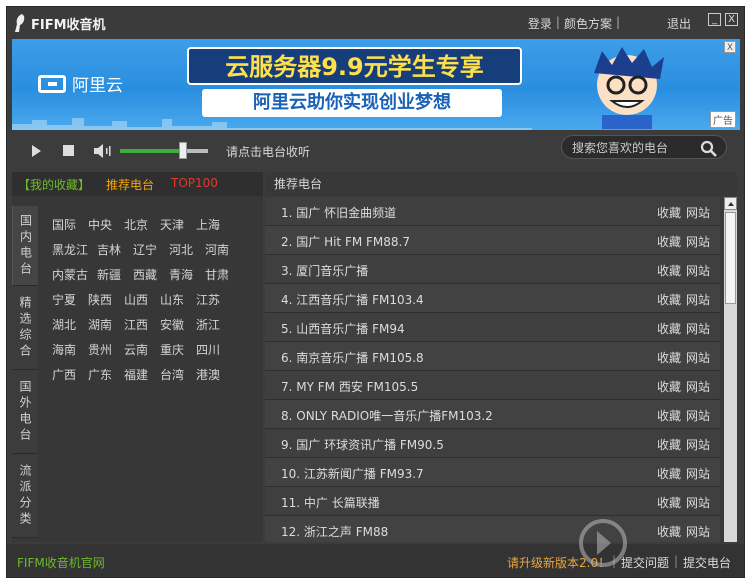 Image resolution: width=752 pixels, height=585 pixels. What do you see at coordinates (349, 386) in the screenshot?
I see `station-name: 7. MY FM 西安 FM105.5` at bounding box center [349, 386].